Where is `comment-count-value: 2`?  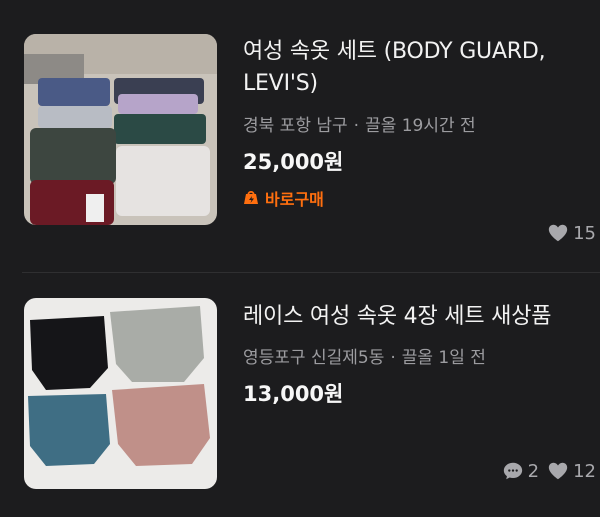 comment-count-value: 2 is located at coordinates (533, 471).